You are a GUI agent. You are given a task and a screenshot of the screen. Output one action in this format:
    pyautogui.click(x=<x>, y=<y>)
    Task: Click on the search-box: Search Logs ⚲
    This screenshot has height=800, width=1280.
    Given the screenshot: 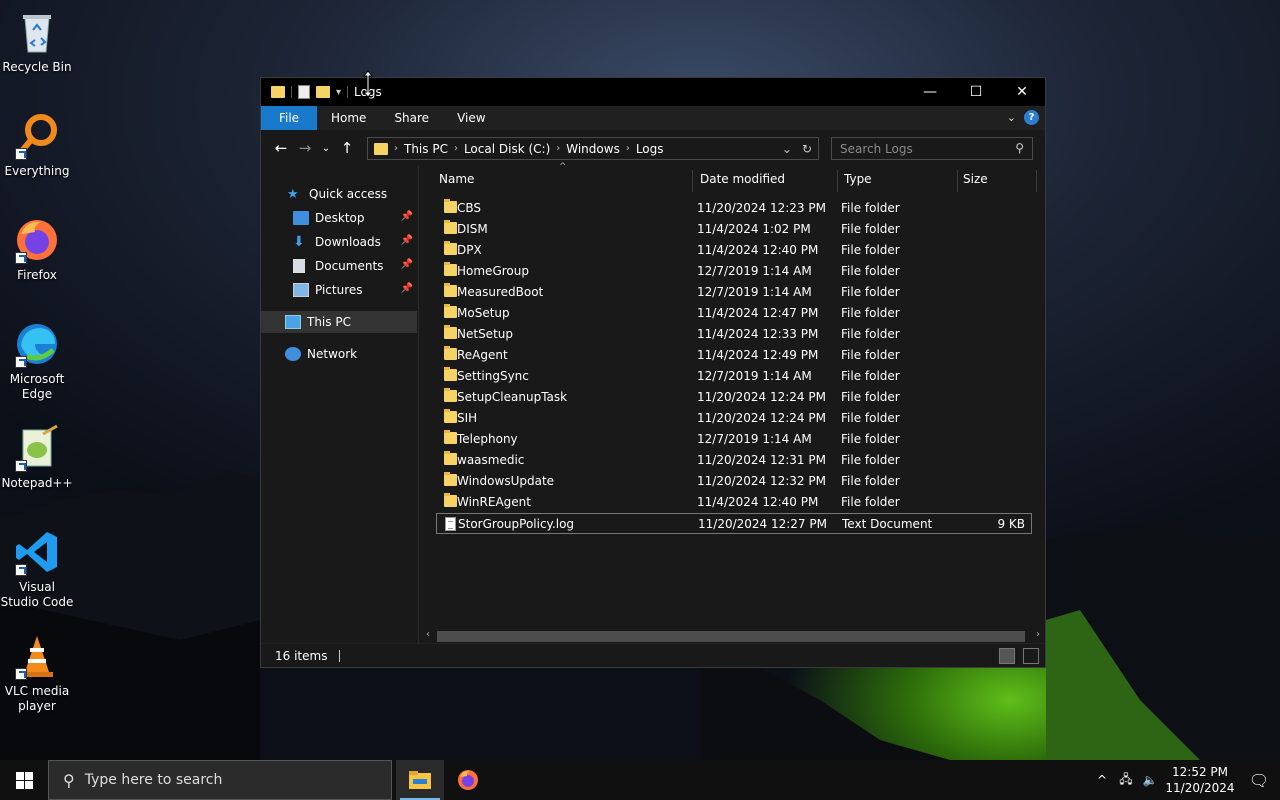 What is the action you would take?
    pyautogui.click(x=932, y=148)
    